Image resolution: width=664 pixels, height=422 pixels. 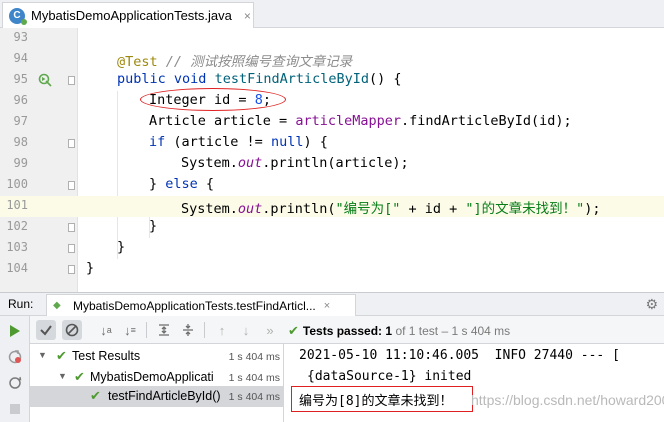 I want to click on highlight-ellipse, so click(x=213, y=99).